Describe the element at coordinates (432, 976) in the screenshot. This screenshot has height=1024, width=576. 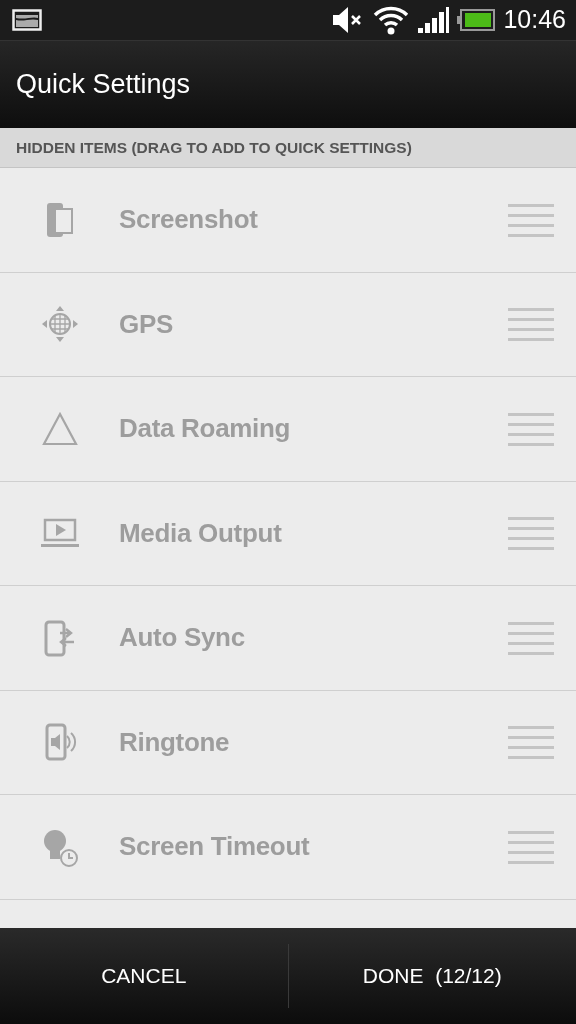
I see `done-button: DONE (12/12)` at that location.